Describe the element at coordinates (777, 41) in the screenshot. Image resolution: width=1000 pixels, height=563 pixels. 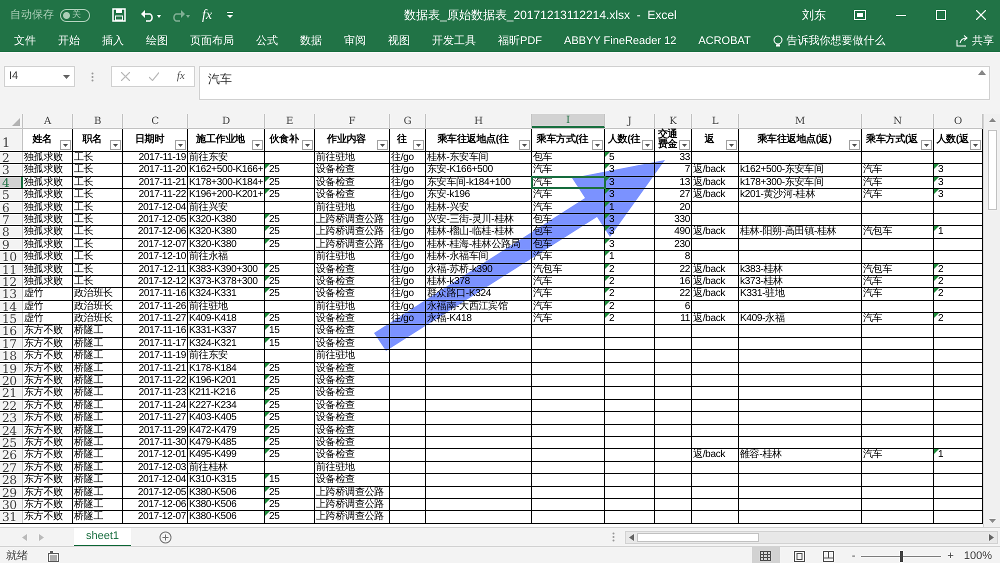
I see `lightbulb-icon` at that location.